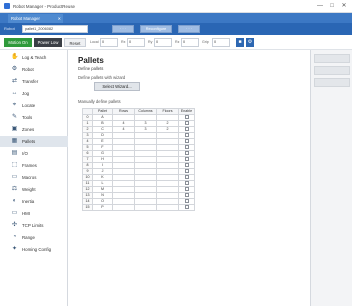  I want to click on jog-icon: ↔, so click(14, 93).